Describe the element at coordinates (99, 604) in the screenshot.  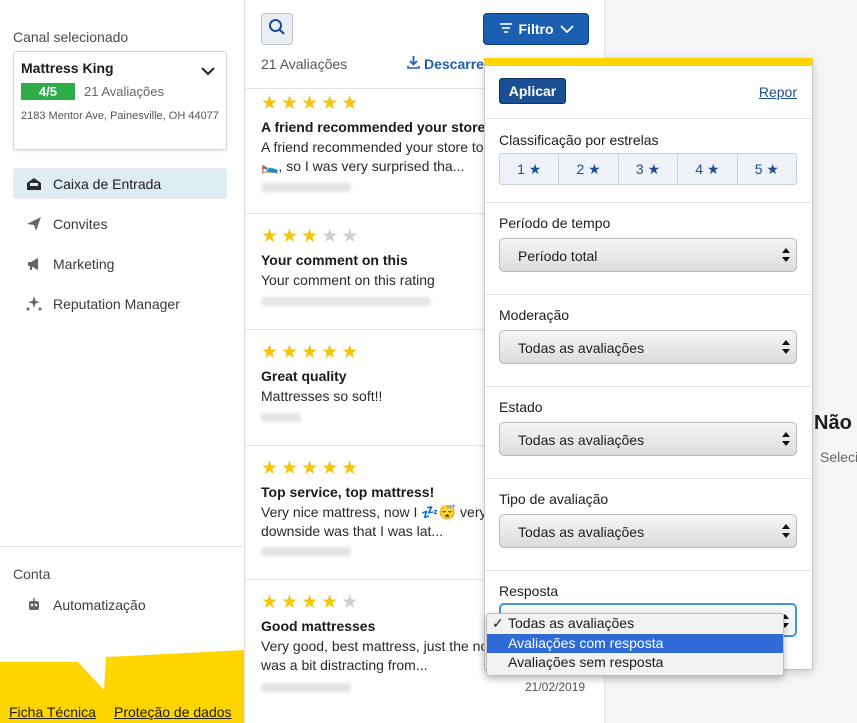
I see `nav-item-label: Automatização` at that location.